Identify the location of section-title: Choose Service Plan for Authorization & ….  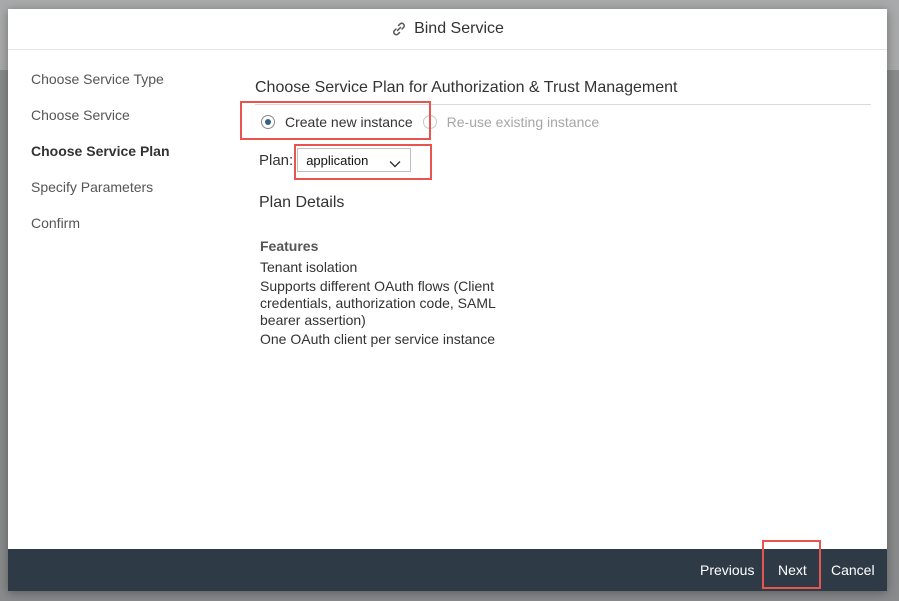
(563, 92).